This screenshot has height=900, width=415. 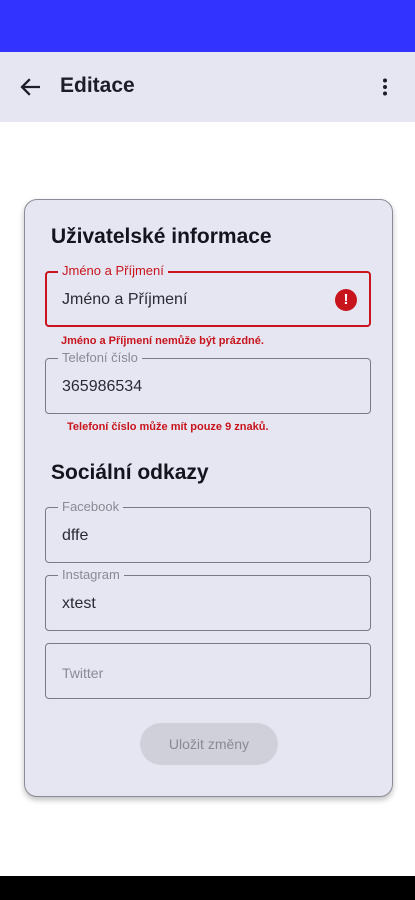 I want to click on phone-field-value: 365986534, so click(x=102, y=386).